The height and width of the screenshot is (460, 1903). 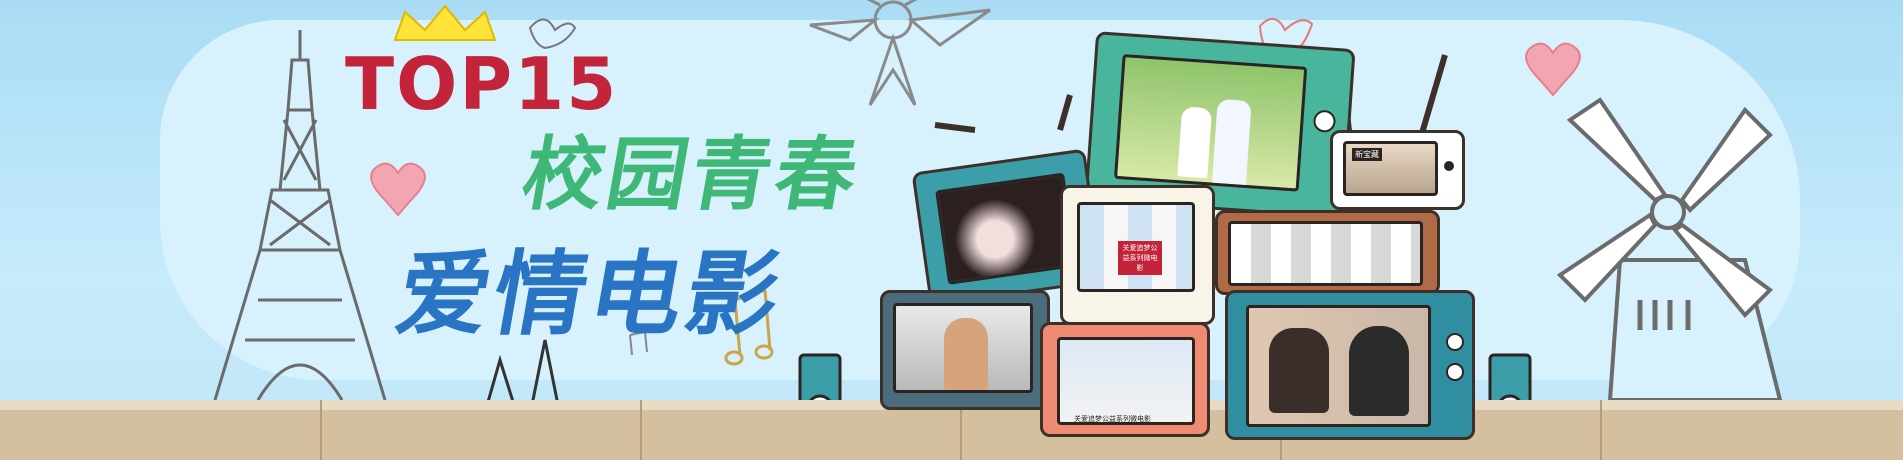 I want to click on windmill-icon, so click(x=1669, y=249).